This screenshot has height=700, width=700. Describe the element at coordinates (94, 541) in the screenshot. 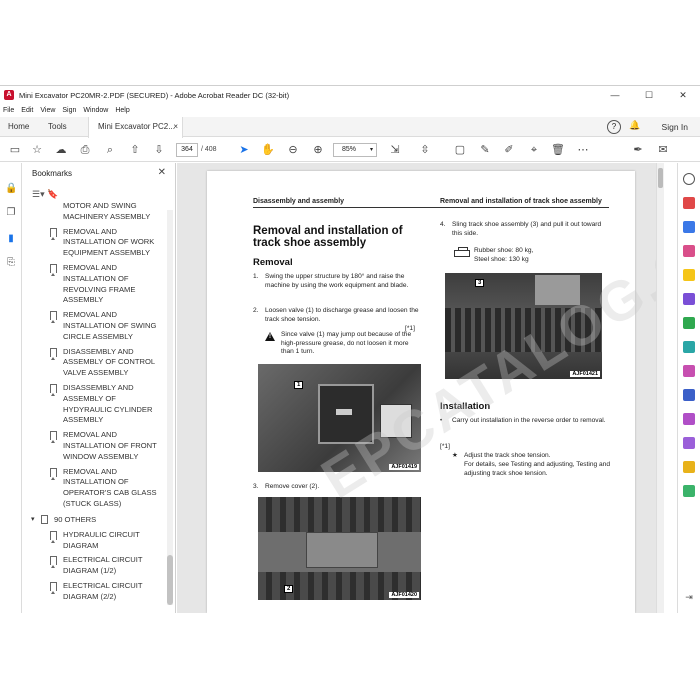

I see `bookmark-item: HYDRAULIC CIRCUIT DIAGRAM` at that location.